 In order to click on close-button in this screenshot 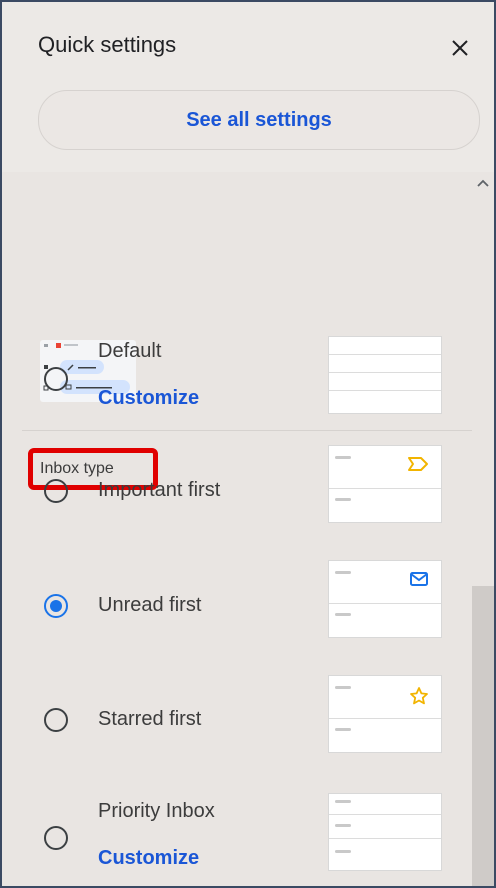, I will do `click(460, 48)`.